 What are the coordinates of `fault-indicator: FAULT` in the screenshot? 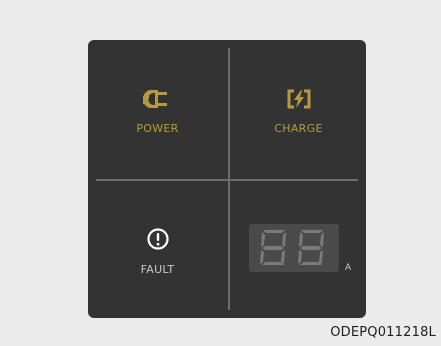 It's located at (157, 250).